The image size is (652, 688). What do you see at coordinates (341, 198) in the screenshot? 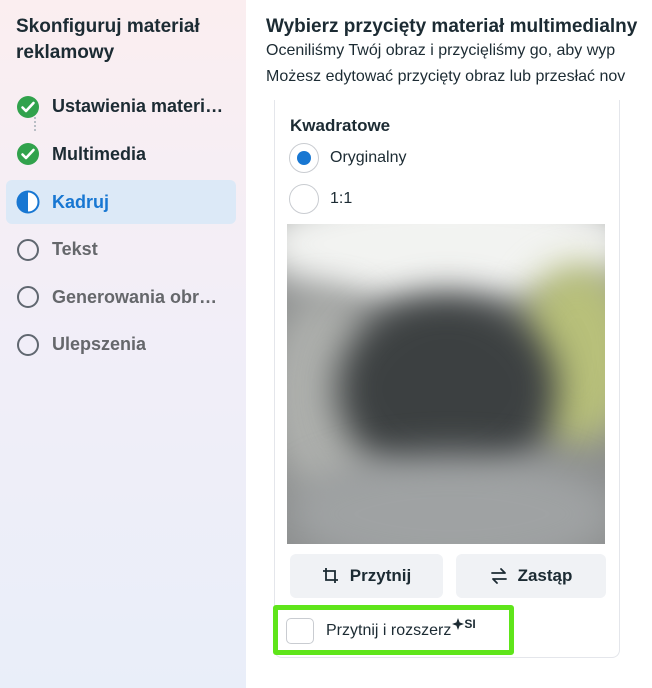
I see `radio-label: 1:1` at bounding box center [341, 198].